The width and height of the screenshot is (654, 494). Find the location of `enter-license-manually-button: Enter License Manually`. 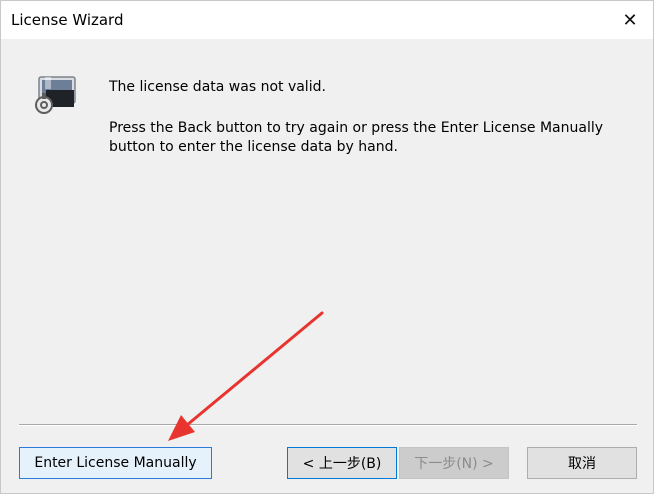

enter-license-manually-button: Enter License Manually is located at coordinates (115, 463).